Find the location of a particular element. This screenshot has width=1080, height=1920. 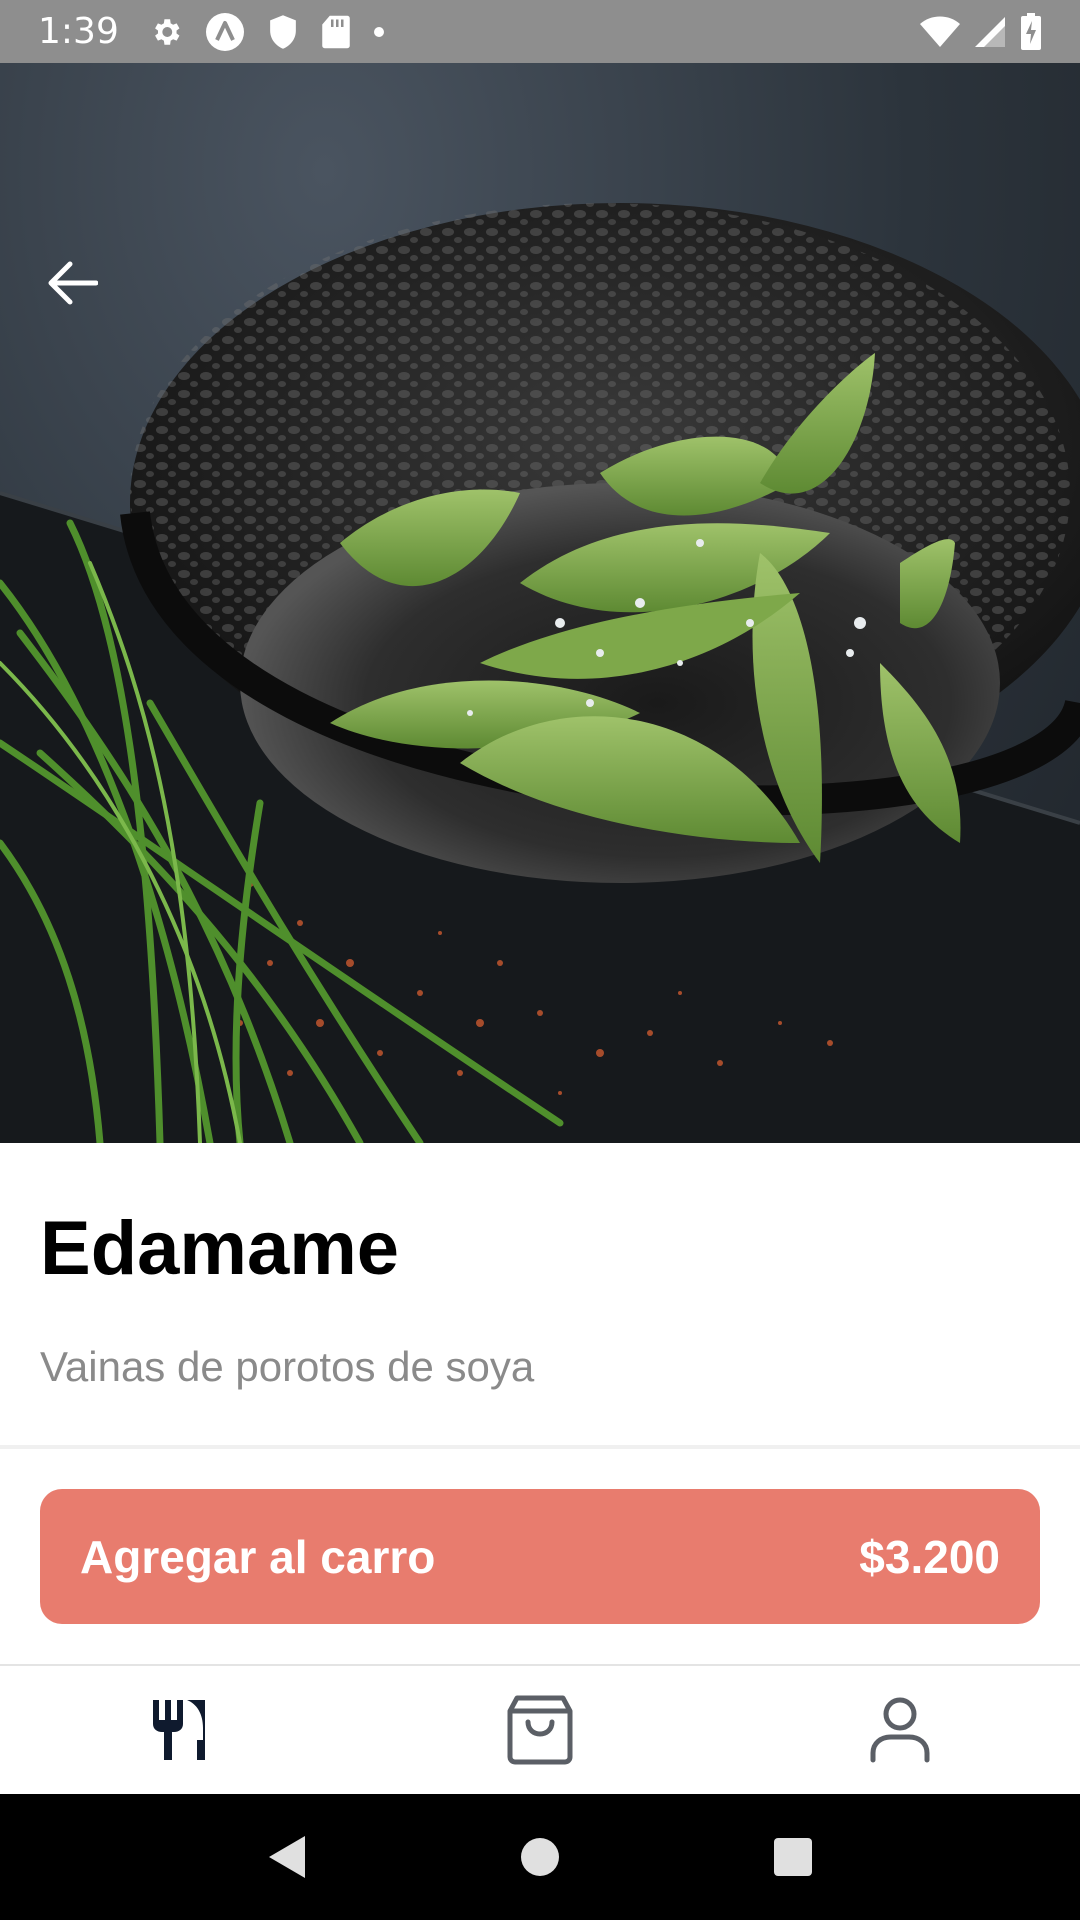

notification-dot-icon is located at coordinates (379, 32).